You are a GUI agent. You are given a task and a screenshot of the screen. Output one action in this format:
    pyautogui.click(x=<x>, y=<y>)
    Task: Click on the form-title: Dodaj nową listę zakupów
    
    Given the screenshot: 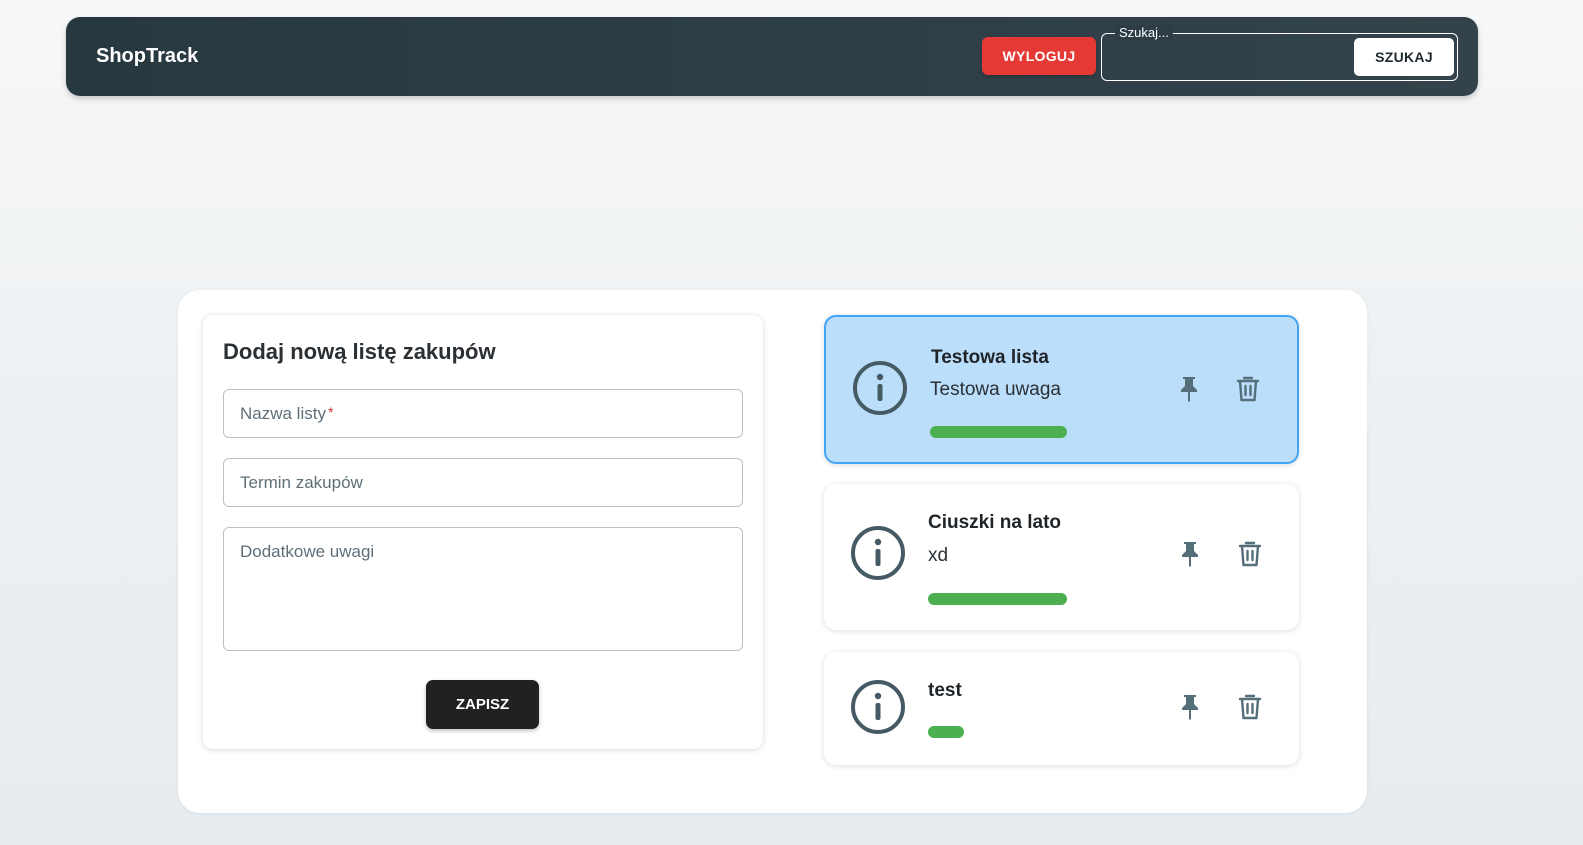 What is the action you would take?
    pyautogui.click(x=359, y=351)
    